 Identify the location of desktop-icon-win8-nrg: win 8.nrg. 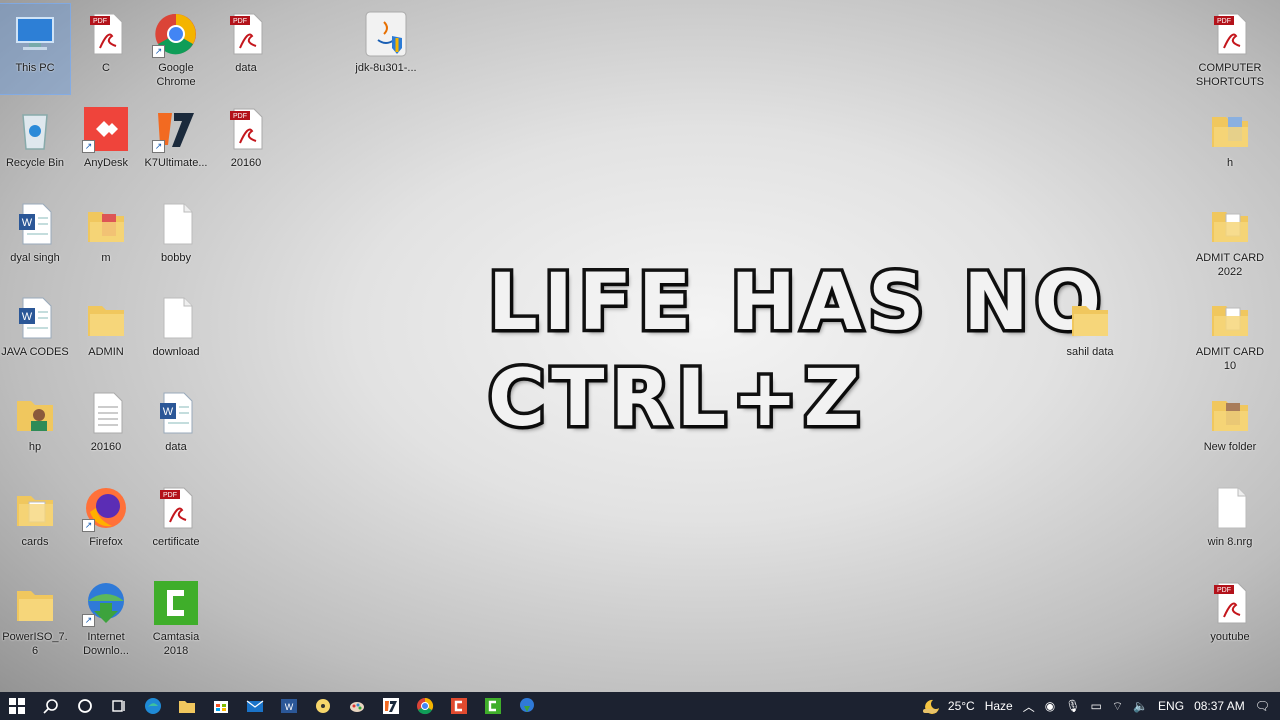
(1230, 523).